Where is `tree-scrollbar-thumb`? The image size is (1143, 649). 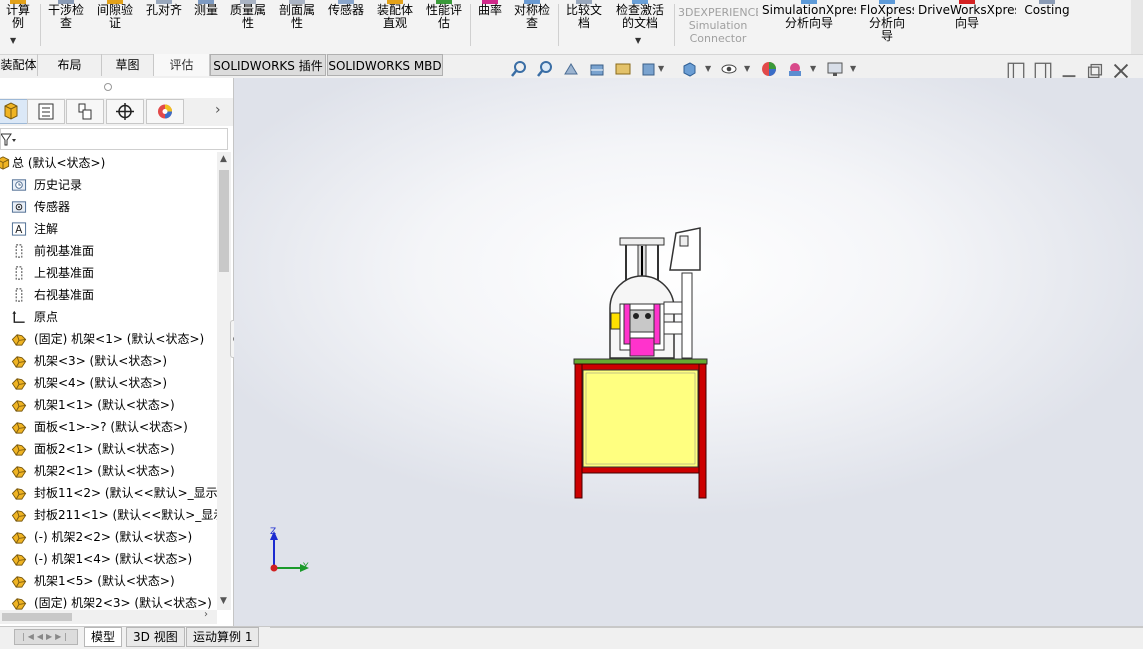
tree-scrollbar-thumb is located at coordinates (224, 221).